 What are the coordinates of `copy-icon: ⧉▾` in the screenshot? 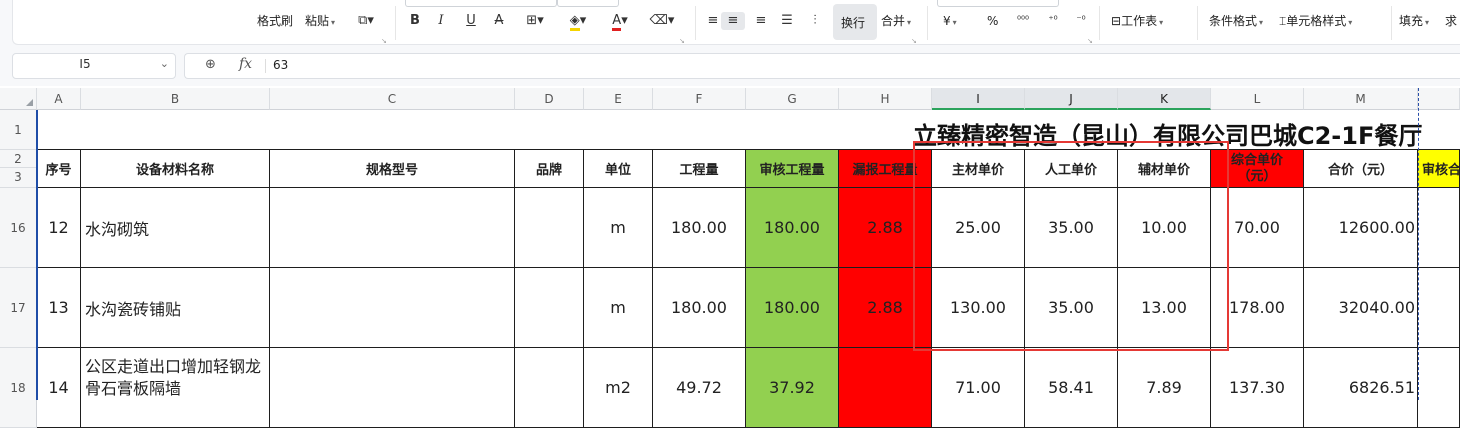 It's located at (366, 21).